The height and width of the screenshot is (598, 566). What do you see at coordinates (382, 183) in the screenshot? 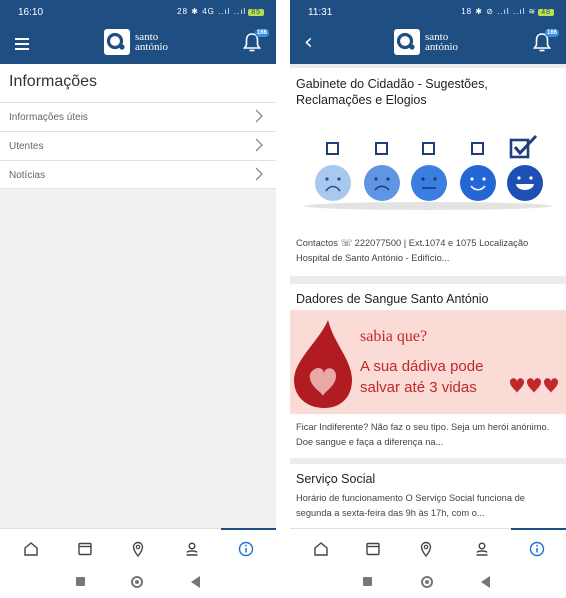
I see `sad-face-icon` at bounding box center [382, 183].